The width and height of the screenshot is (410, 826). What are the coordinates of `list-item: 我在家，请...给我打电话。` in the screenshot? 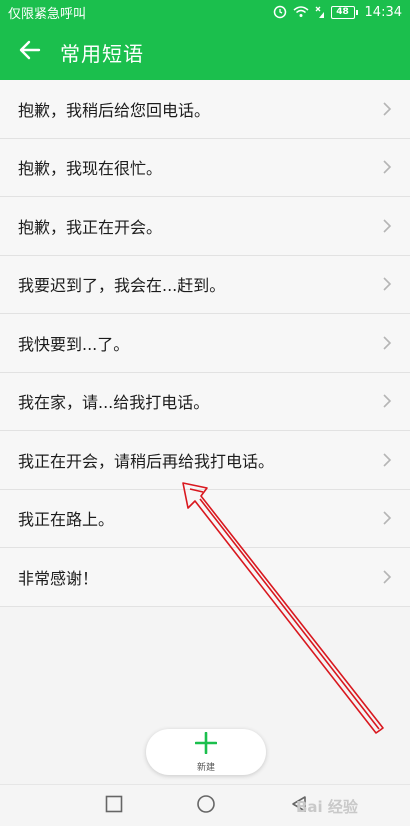 It's located at (205, 402).